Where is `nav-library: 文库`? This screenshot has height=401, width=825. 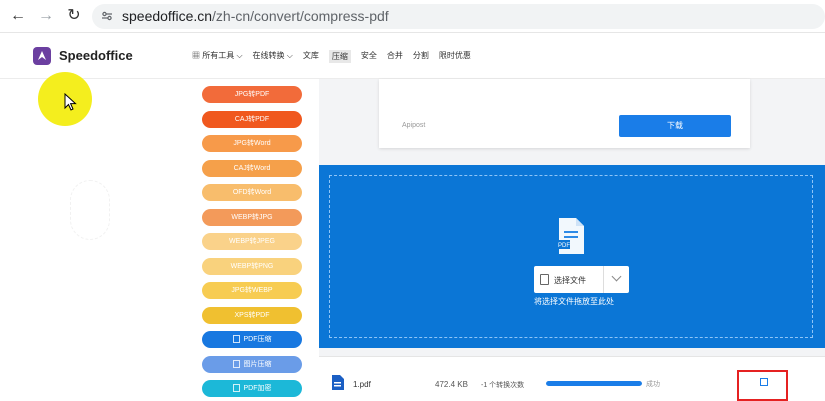
nav-library: 文库 is located at coordinates (311, 56).